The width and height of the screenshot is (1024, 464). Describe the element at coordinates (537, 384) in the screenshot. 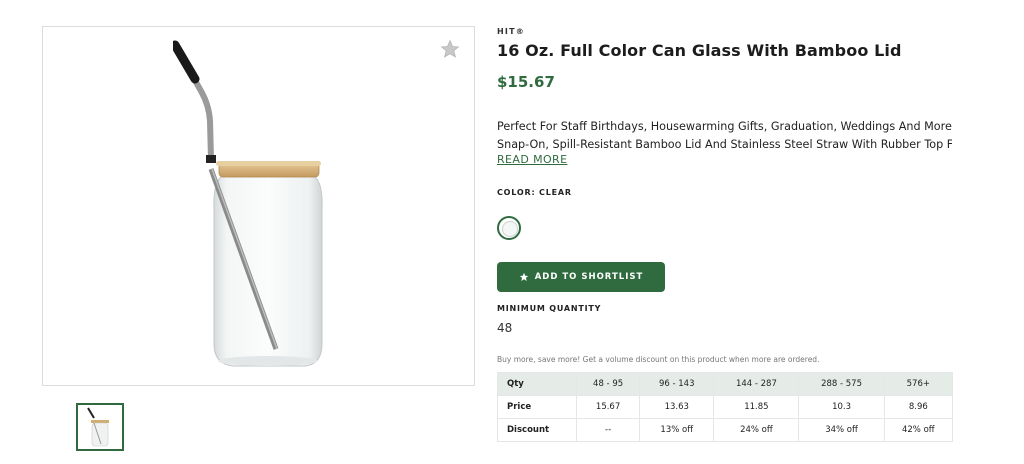

I see `table-header-qty: Qty` at that location.